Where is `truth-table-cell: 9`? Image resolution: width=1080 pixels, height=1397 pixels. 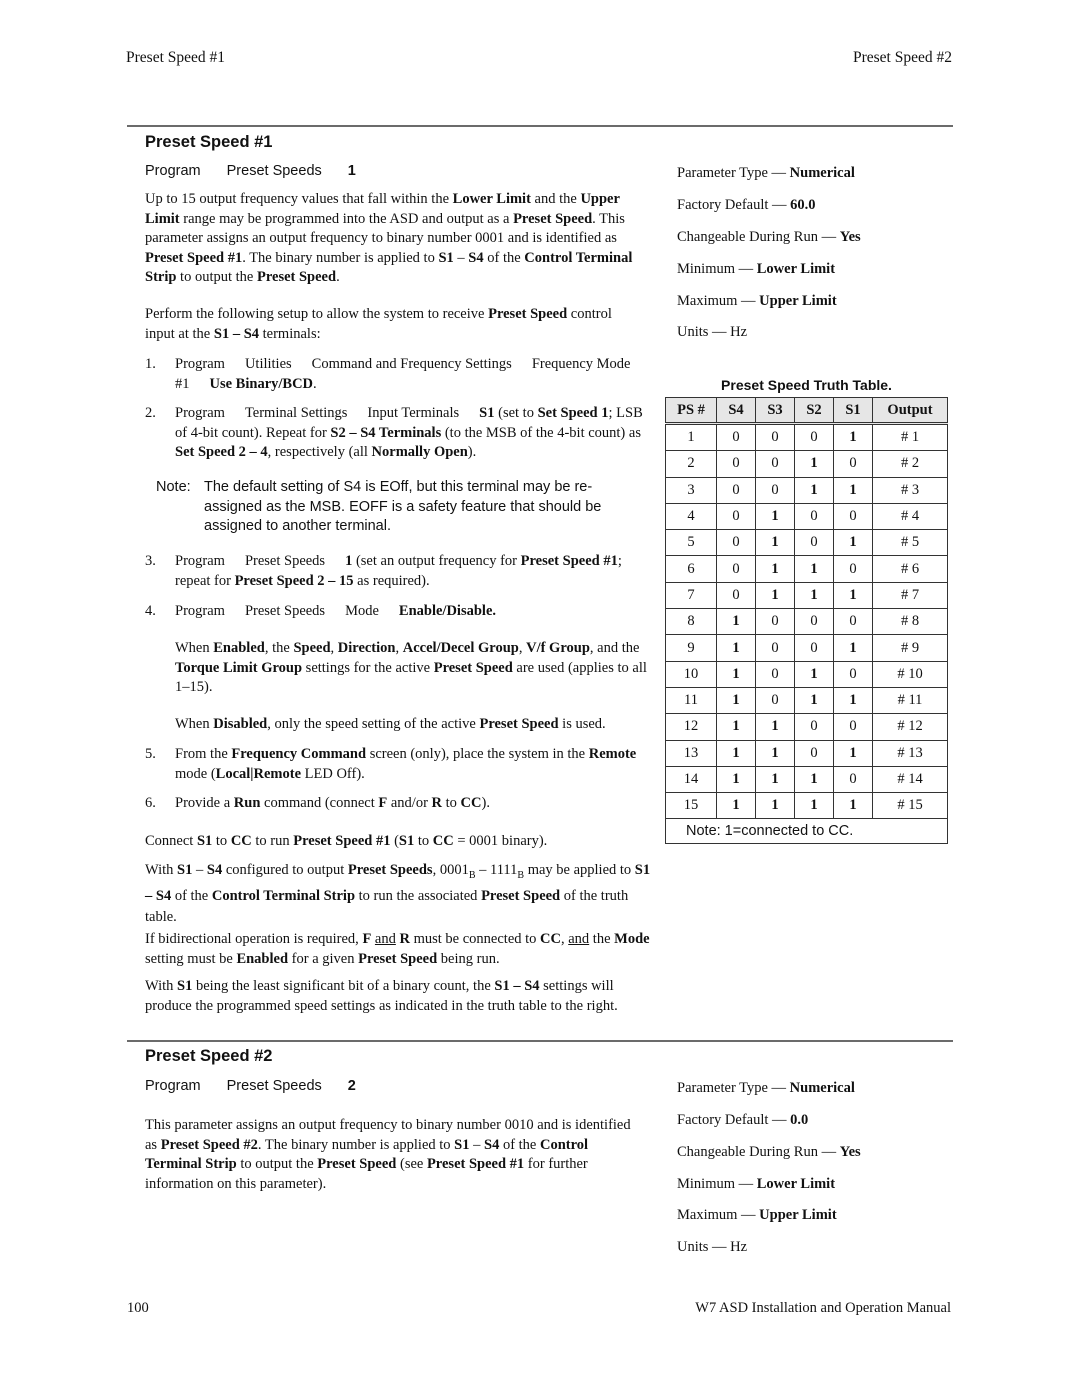
truth-table-cell: 9 is located at coordinates (691, 648).